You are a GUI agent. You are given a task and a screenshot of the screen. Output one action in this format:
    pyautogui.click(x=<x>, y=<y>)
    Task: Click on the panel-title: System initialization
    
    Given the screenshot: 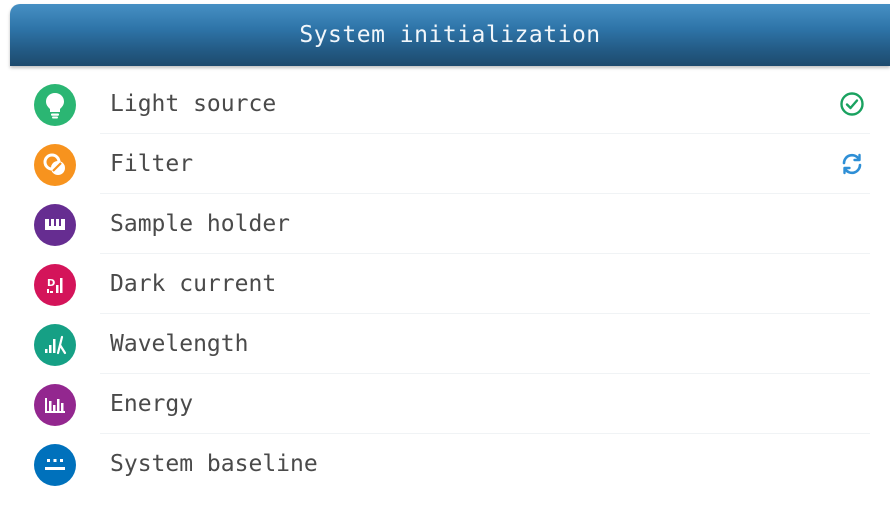 What is the action you would take?
    pyautogui.click(x=450, y=35)
    